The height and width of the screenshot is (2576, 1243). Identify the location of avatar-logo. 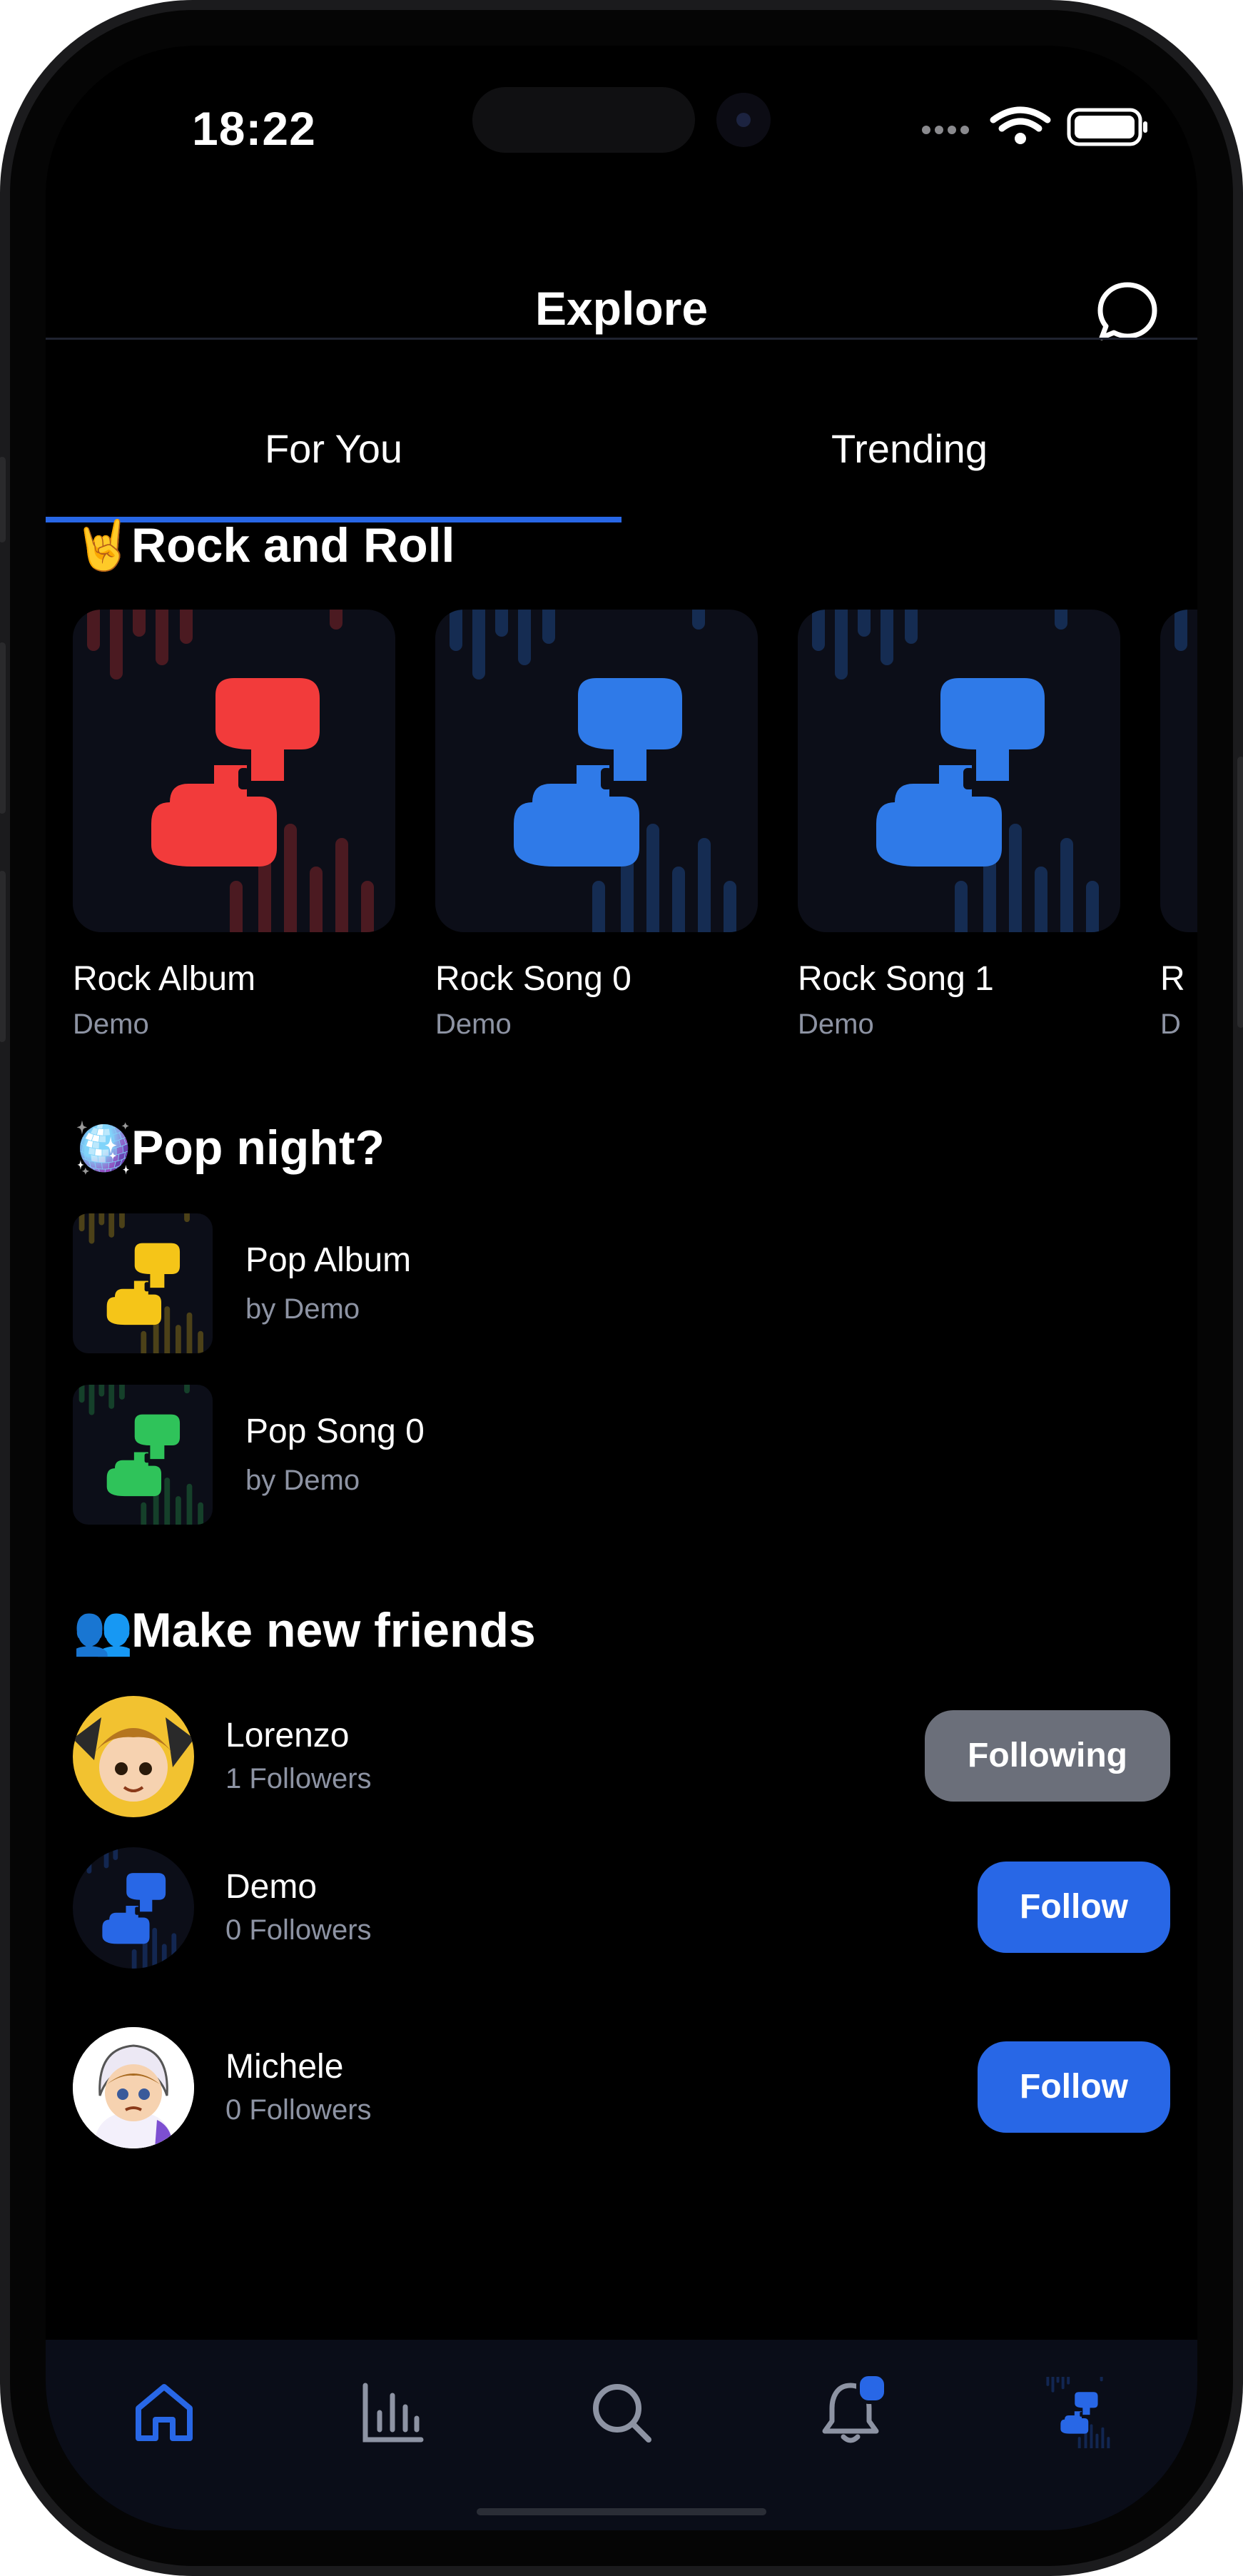
(132, 1908).